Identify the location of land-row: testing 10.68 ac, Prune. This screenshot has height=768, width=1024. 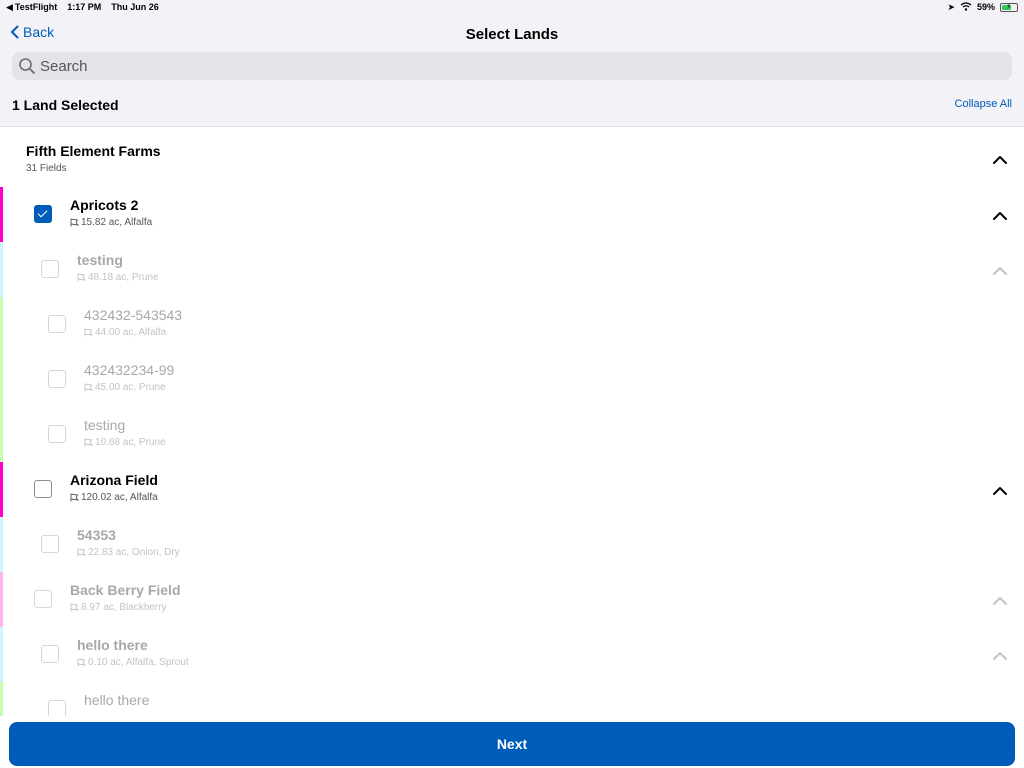
(512, 434).